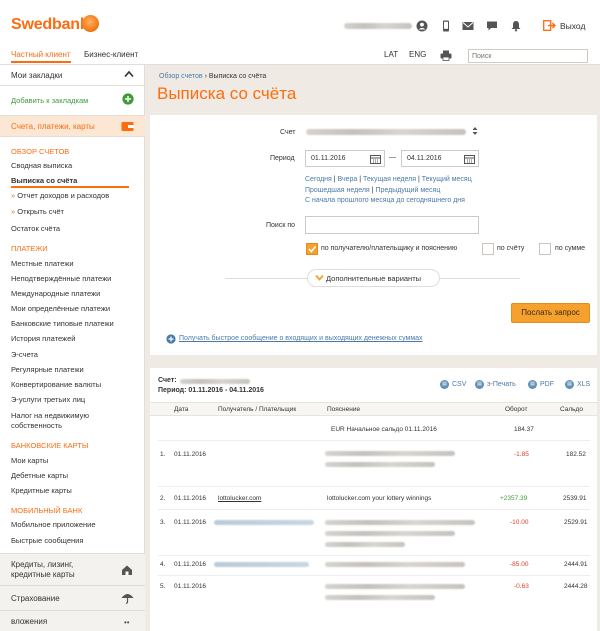 The width and height of the screenshot is (600, 631). What do you see at coordinates (48, 399) in the screenshot?
I see `sidebar-item-payments: Э-услуги третьих лиц` at bounding box center [48, 399].